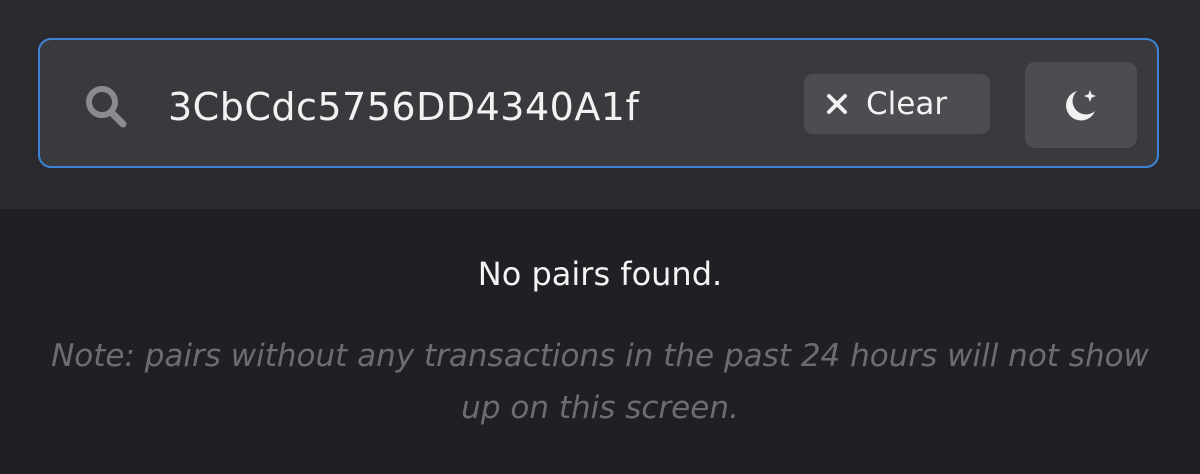 The image size is (1200, 474). I want to click on clear-button-label: Clear, so click(907, 104).